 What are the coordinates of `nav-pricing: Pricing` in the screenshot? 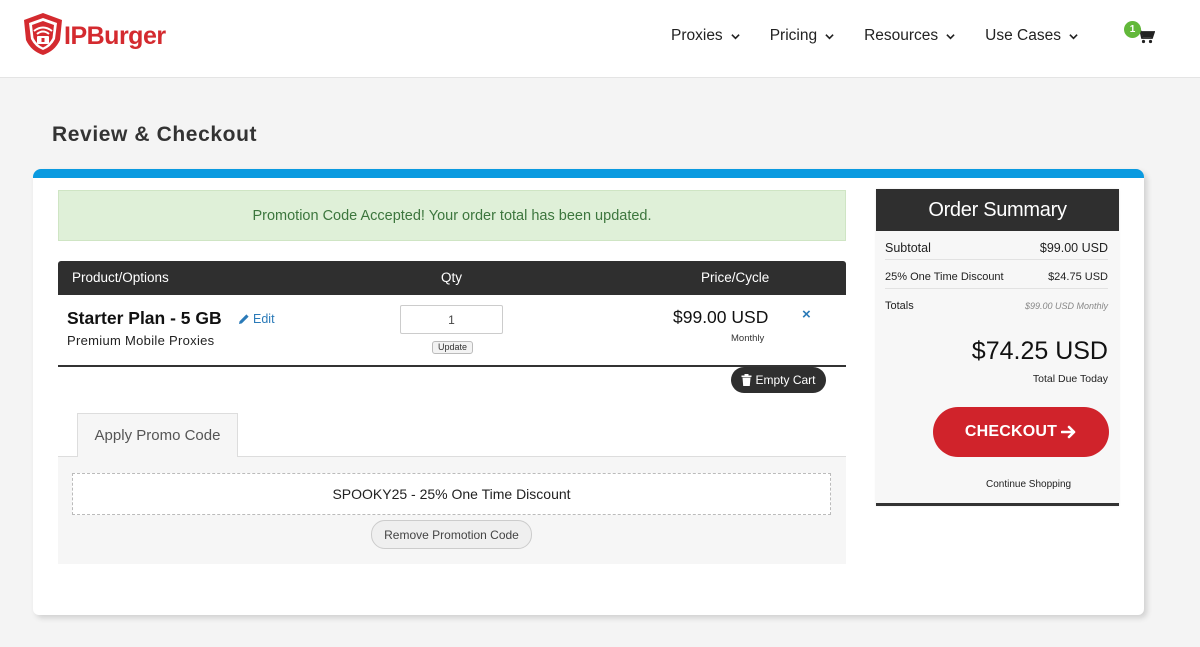 It's located at (802, 36).